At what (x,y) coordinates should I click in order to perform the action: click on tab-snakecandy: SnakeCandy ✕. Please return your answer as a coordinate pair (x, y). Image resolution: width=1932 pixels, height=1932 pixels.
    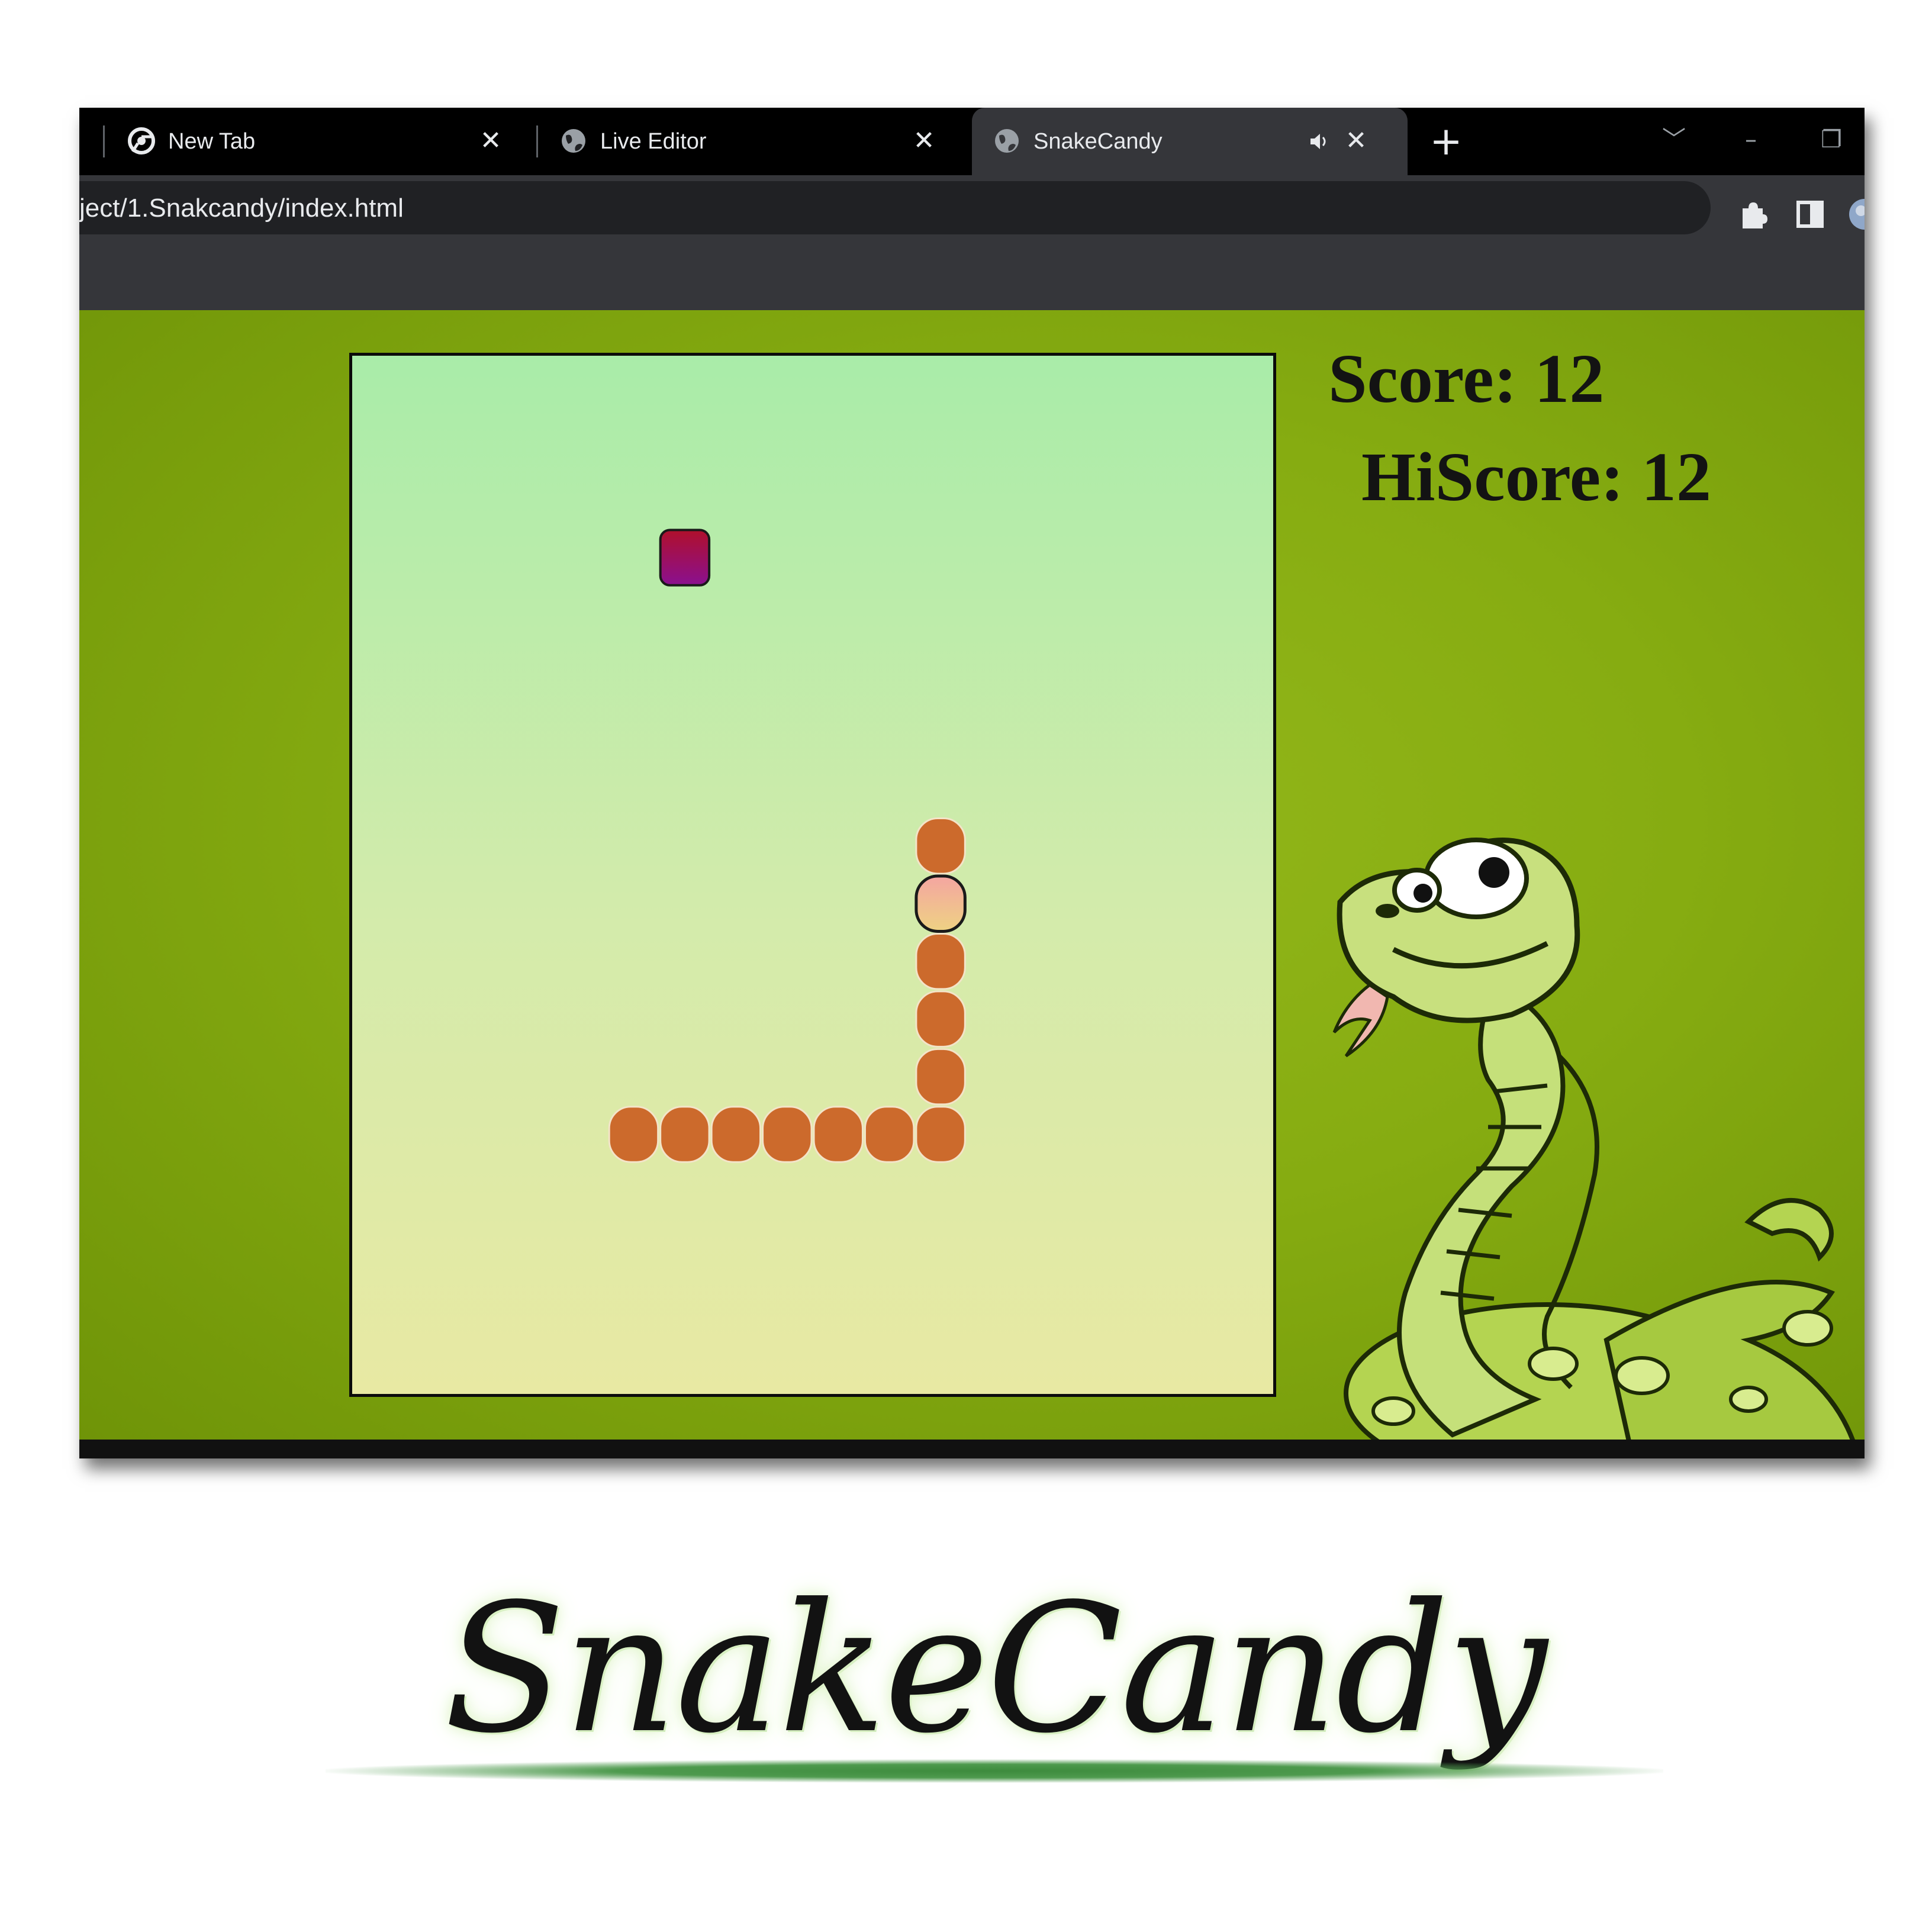
    Looking at the image, I should click on (1190, 141).